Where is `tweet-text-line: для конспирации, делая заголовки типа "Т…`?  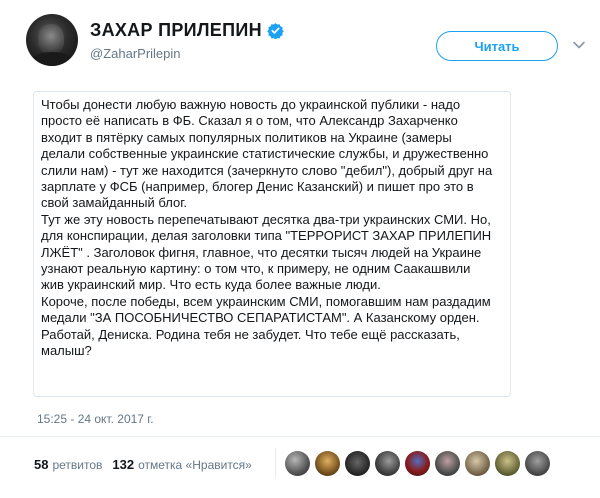
tweet-text-line: для конспирации, делая заголовки типа "Т… is located at coordinates (266, 236).